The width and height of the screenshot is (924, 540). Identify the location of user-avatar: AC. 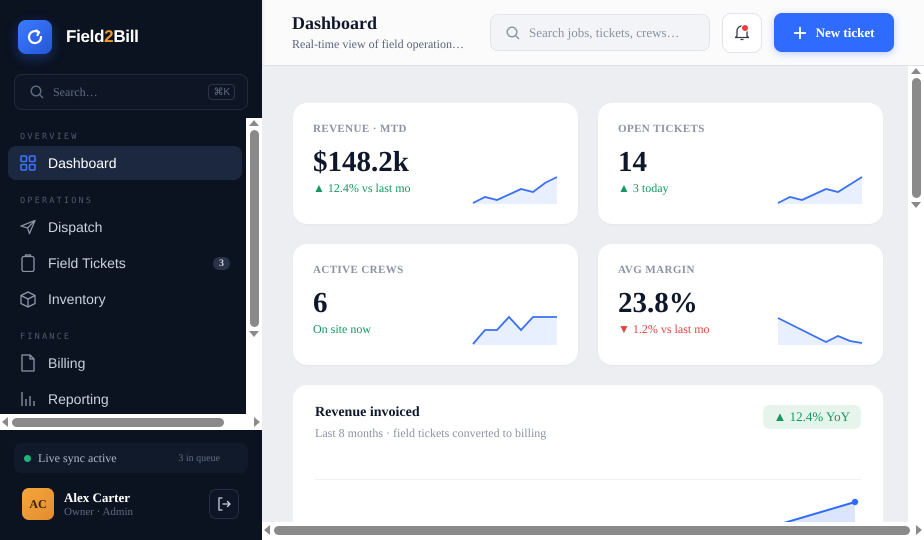
(38, 504).